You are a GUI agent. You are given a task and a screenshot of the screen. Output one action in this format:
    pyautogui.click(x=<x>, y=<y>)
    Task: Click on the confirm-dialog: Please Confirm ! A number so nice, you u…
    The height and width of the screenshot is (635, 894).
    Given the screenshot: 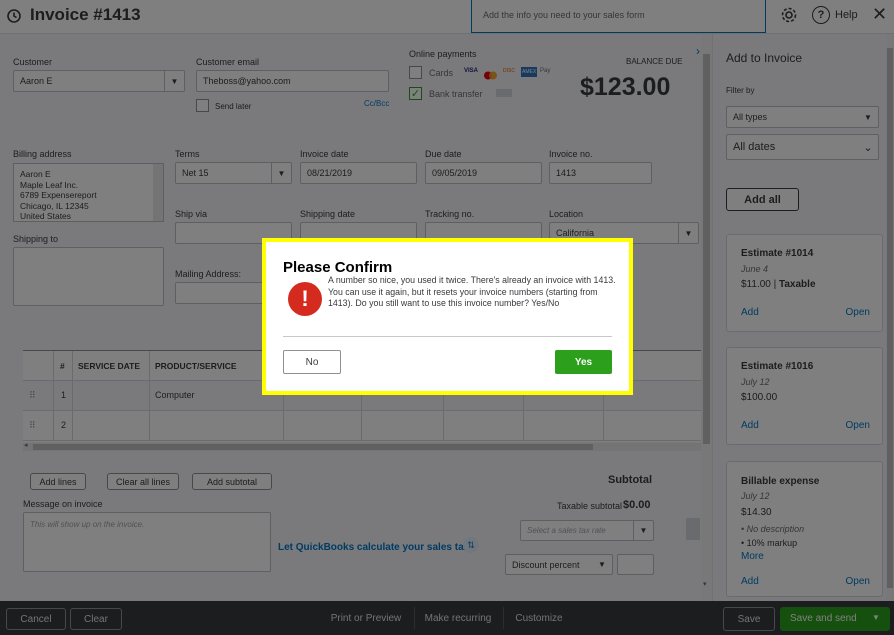 What is the action you would take?
    pyautogui.click(x=447, y=316)
    